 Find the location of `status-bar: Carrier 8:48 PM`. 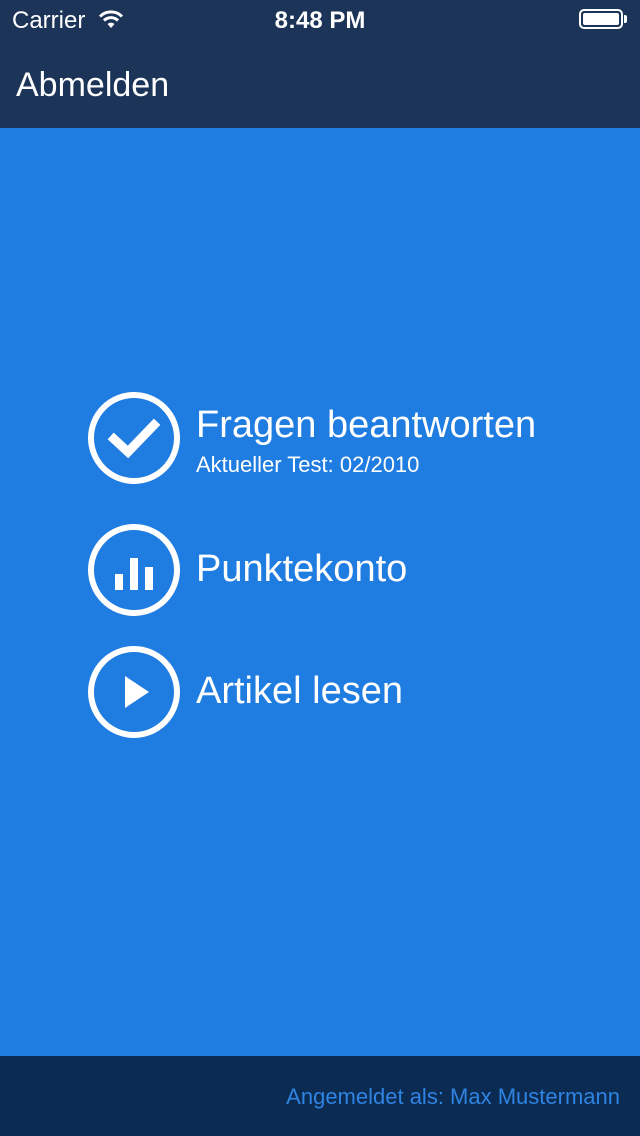

status-bar: Carrier 8:48 PM is located at coordinates (320, 20).